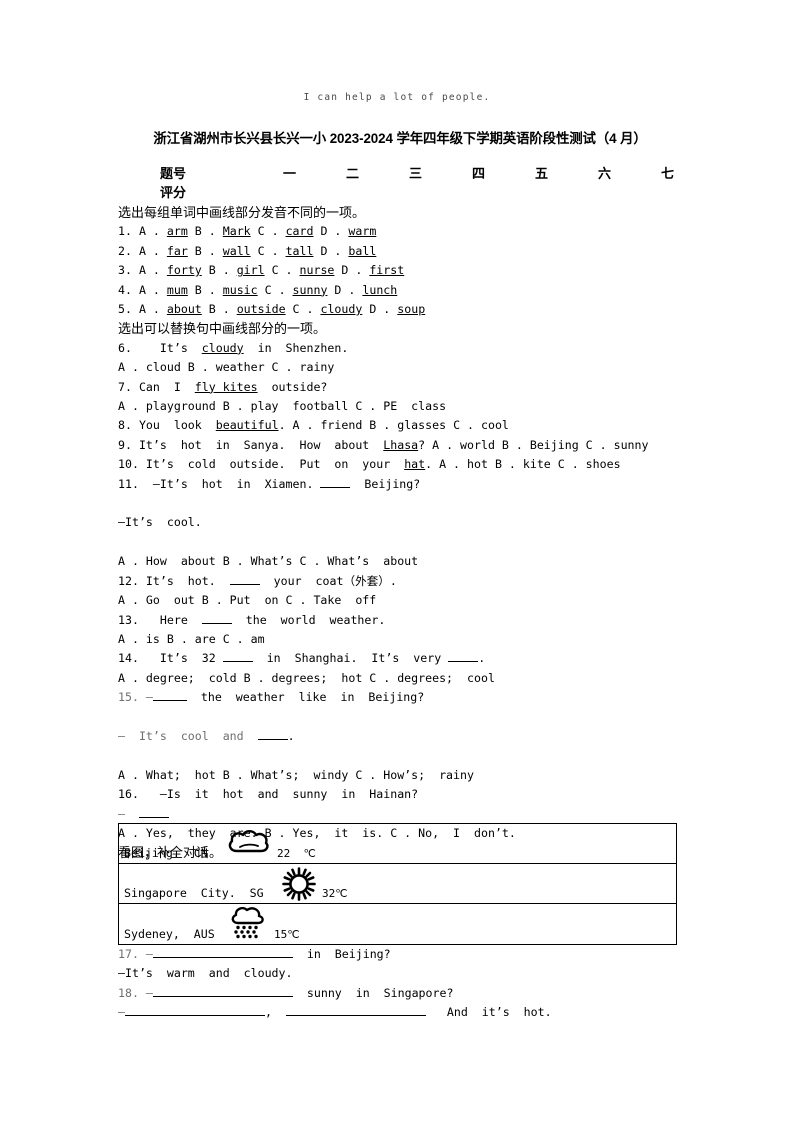  I want to click on score-table-row-label-score: 评分, so click(173, 192).